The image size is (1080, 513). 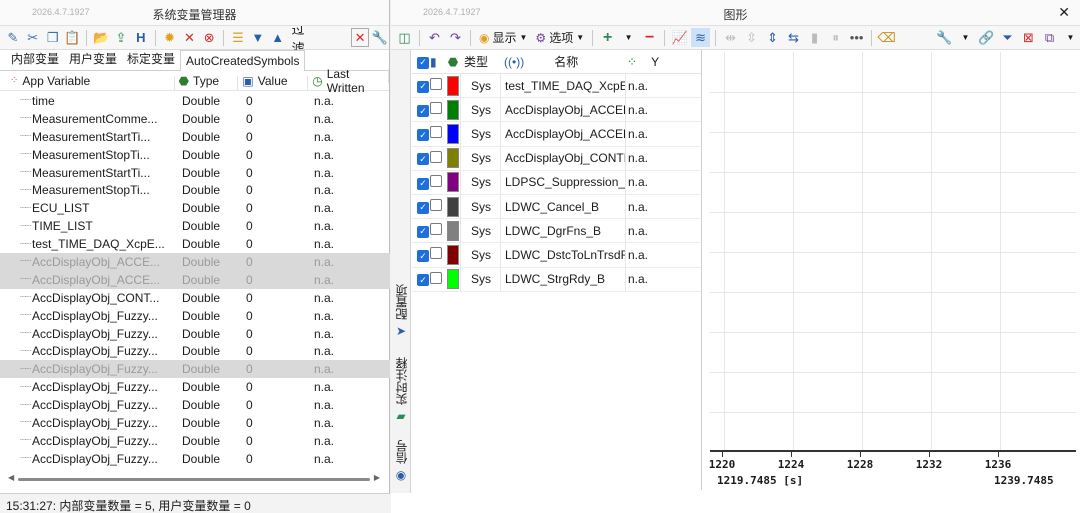 What do you see at coordinates (730, 37) in the screenshot?
I see `fit-horizontal-icon: ⇹` at bounding box center [730, 37].